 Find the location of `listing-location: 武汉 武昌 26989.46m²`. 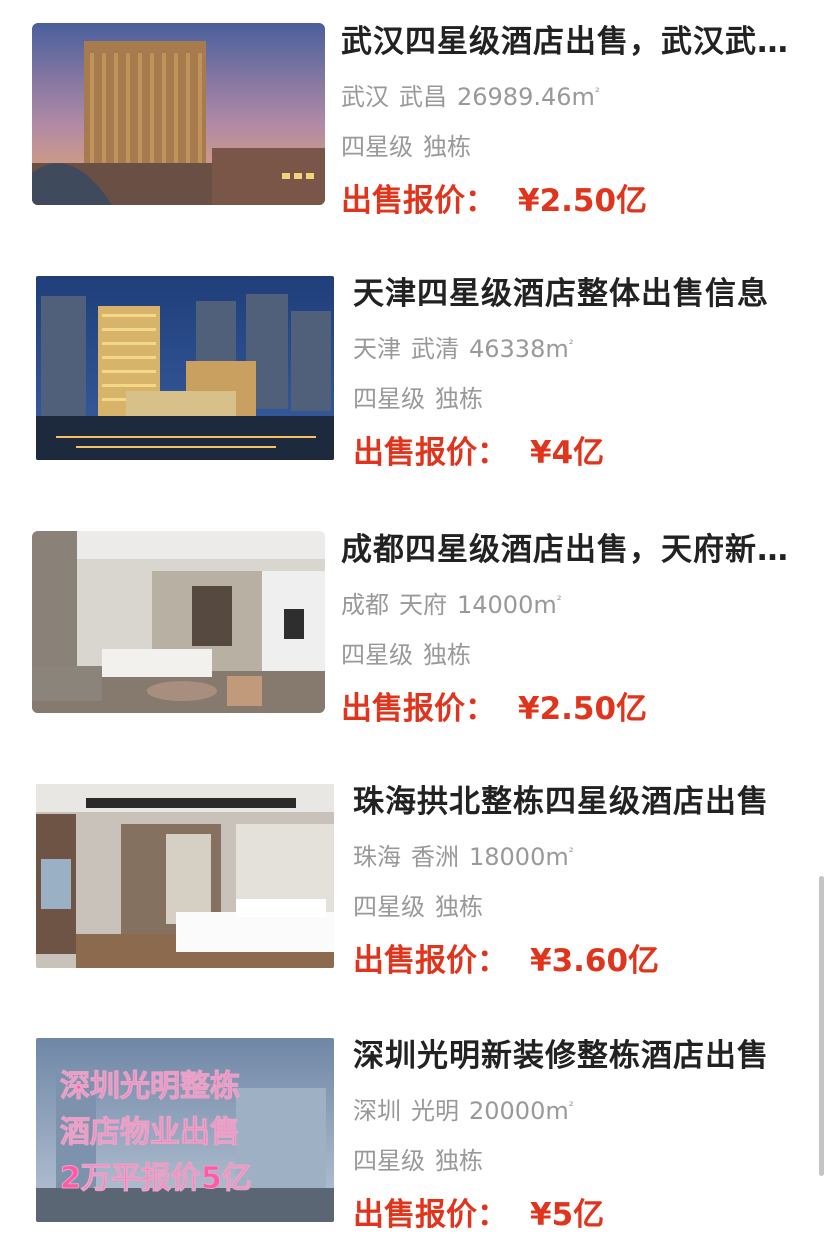

listing-location: 武汉 武昌 26989.46m² is located at coordinates (569, 94).